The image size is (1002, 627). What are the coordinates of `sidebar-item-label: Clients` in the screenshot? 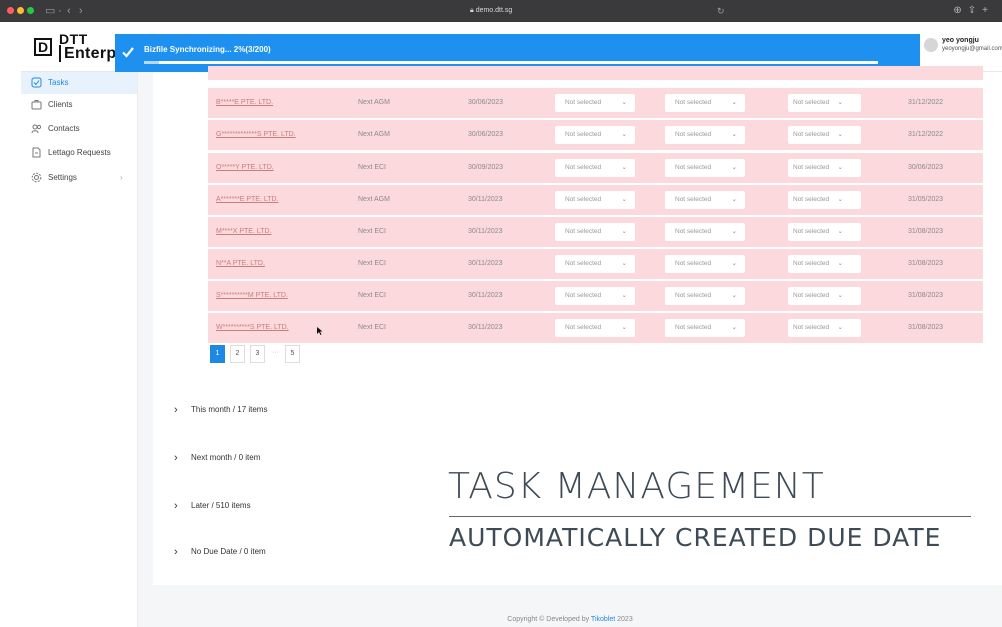 It's located at (60, 104).